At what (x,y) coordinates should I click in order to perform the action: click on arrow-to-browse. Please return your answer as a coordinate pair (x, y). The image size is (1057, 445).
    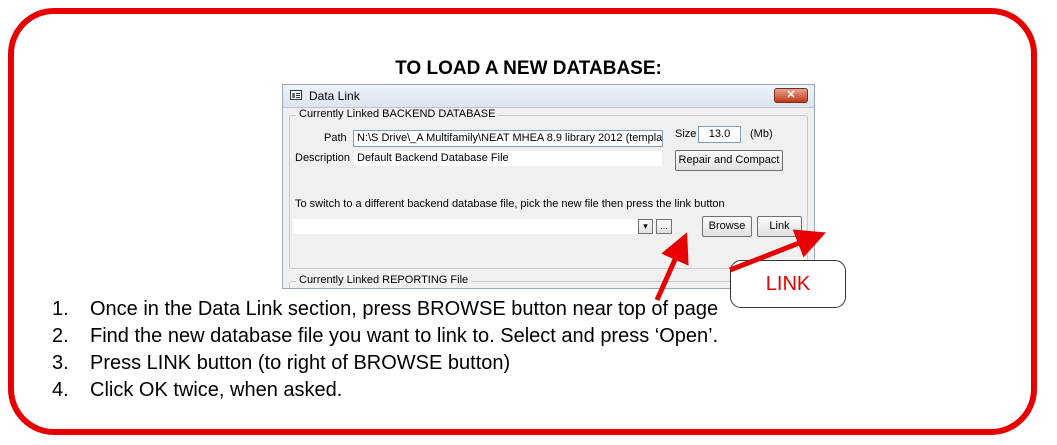
    Looking at the image, I should click on (671, 267).